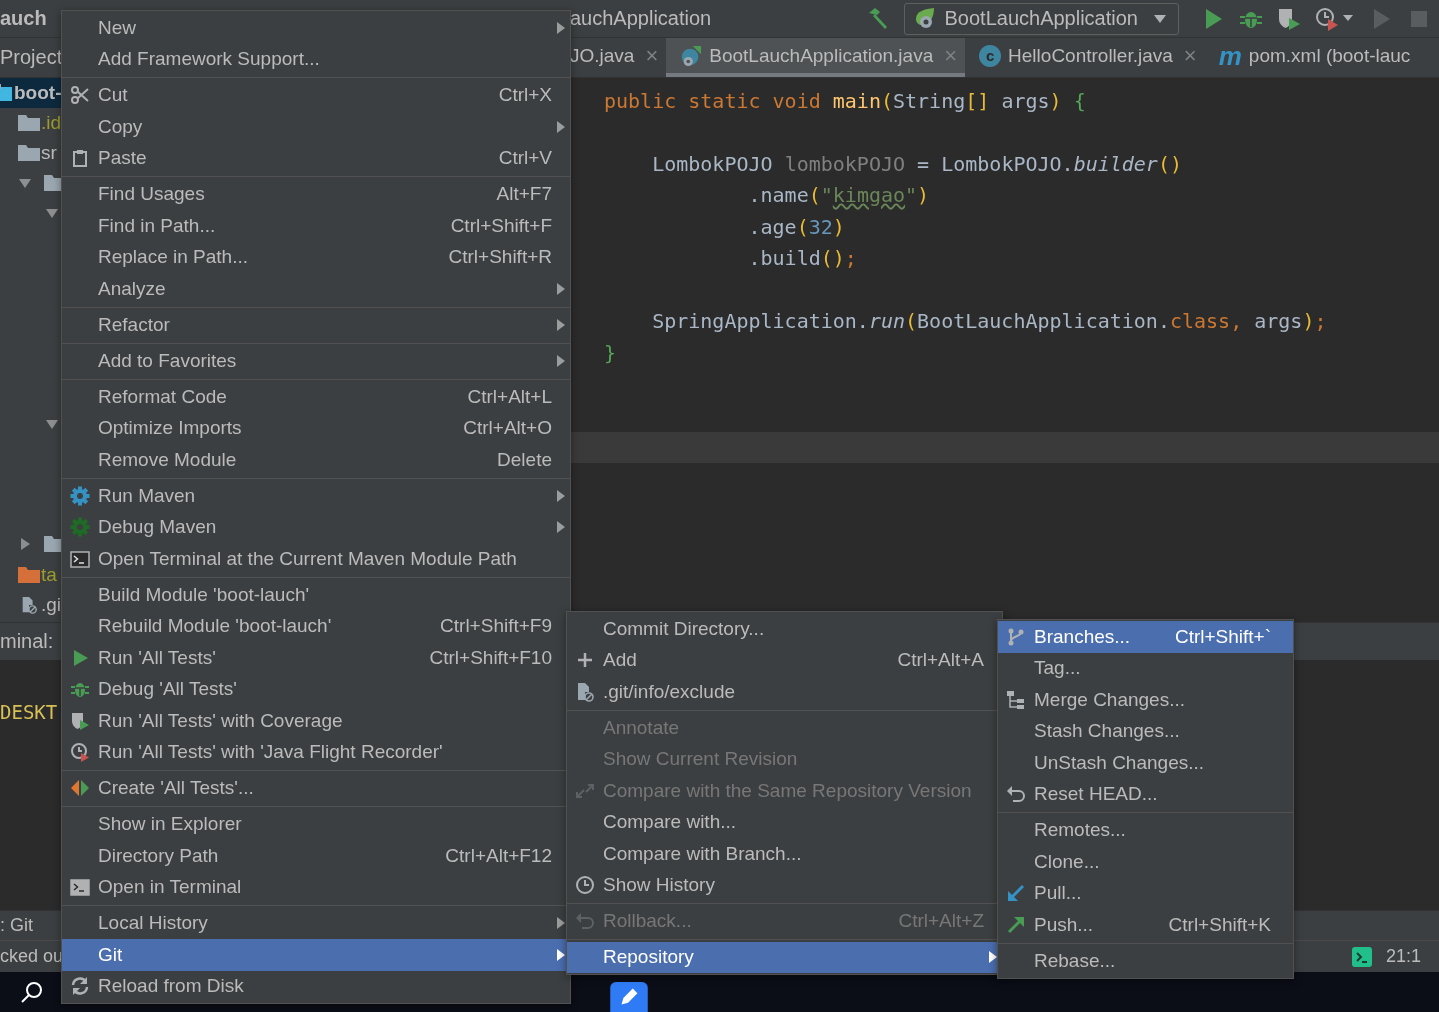  I want to click on editor-tab: JO.java ×, so click(618, 57).